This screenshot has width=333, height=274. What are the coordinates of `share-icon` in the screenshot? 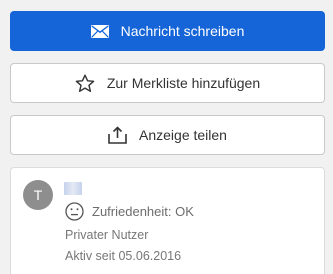 It's located at (117, 135).